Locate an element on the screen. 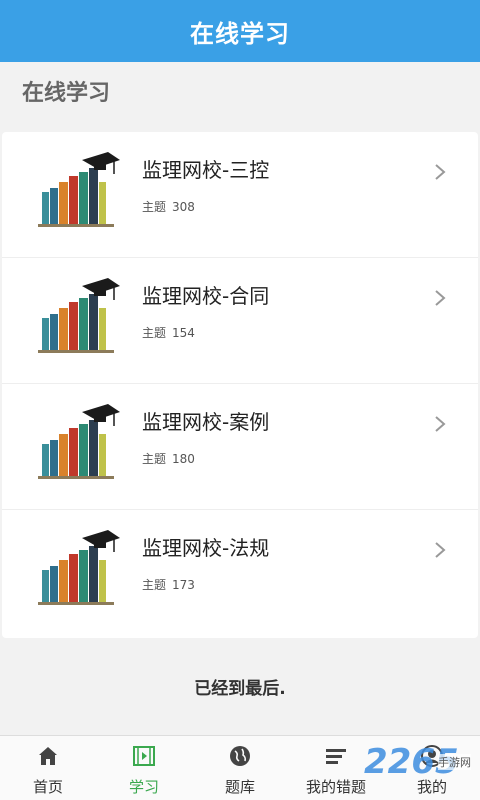 The height and width of the screenshot is (800, 480). tab-home: 首页 is located at coordinates (48, 768).